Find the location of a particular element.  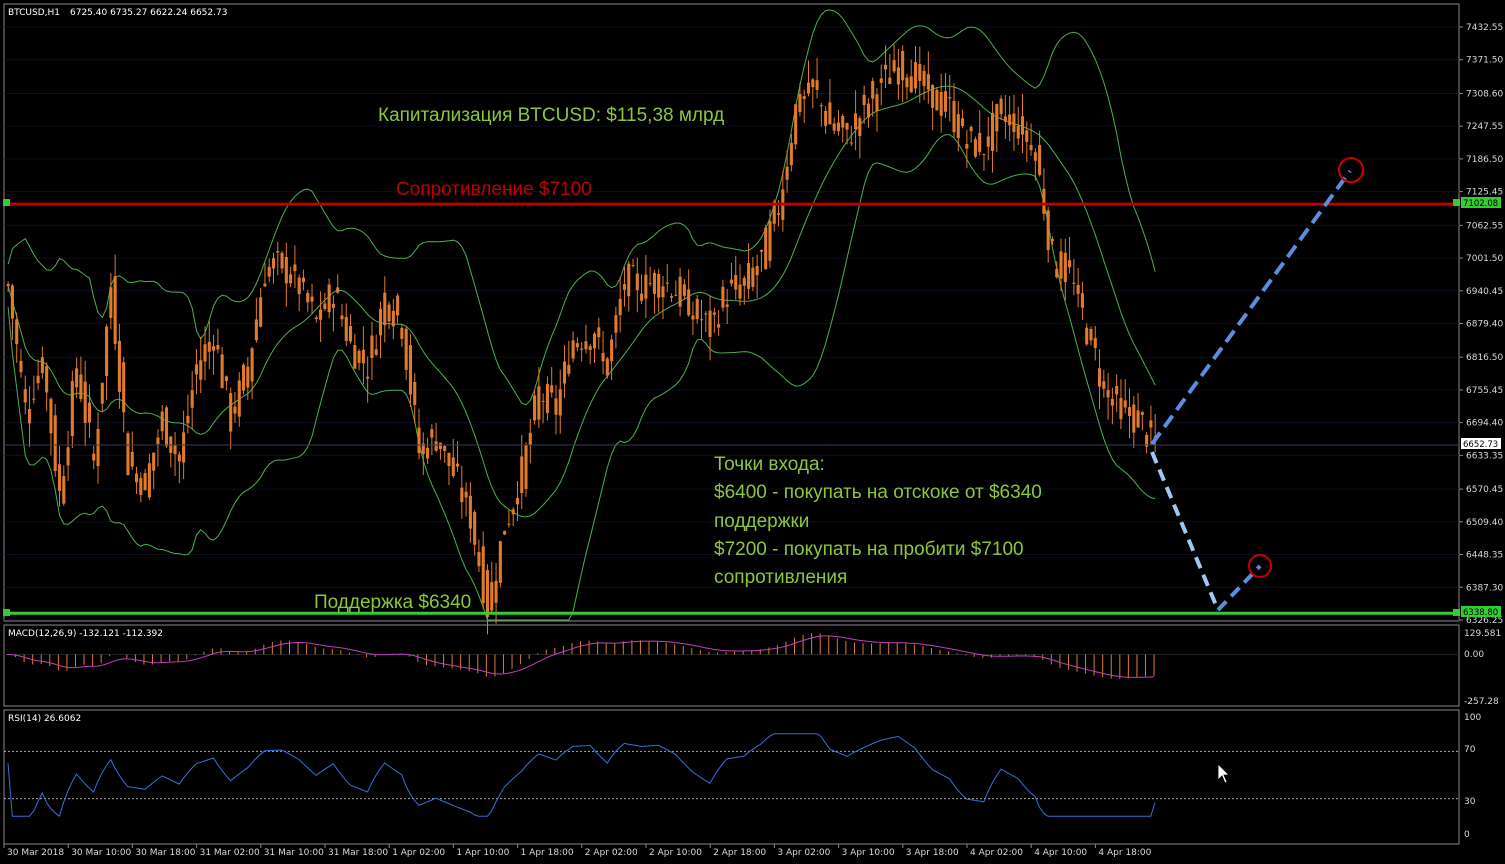

time-tick-label: 31 Mar 18:00 is located at coordinates (358, 853).